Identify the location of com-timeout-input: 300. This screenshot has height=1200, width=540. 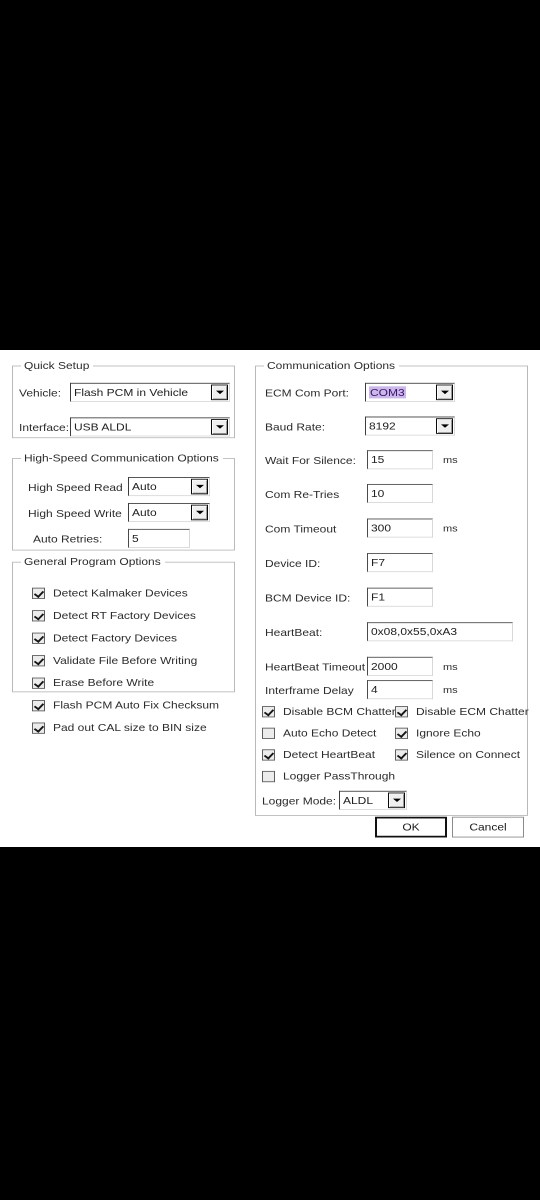
(400, 528).